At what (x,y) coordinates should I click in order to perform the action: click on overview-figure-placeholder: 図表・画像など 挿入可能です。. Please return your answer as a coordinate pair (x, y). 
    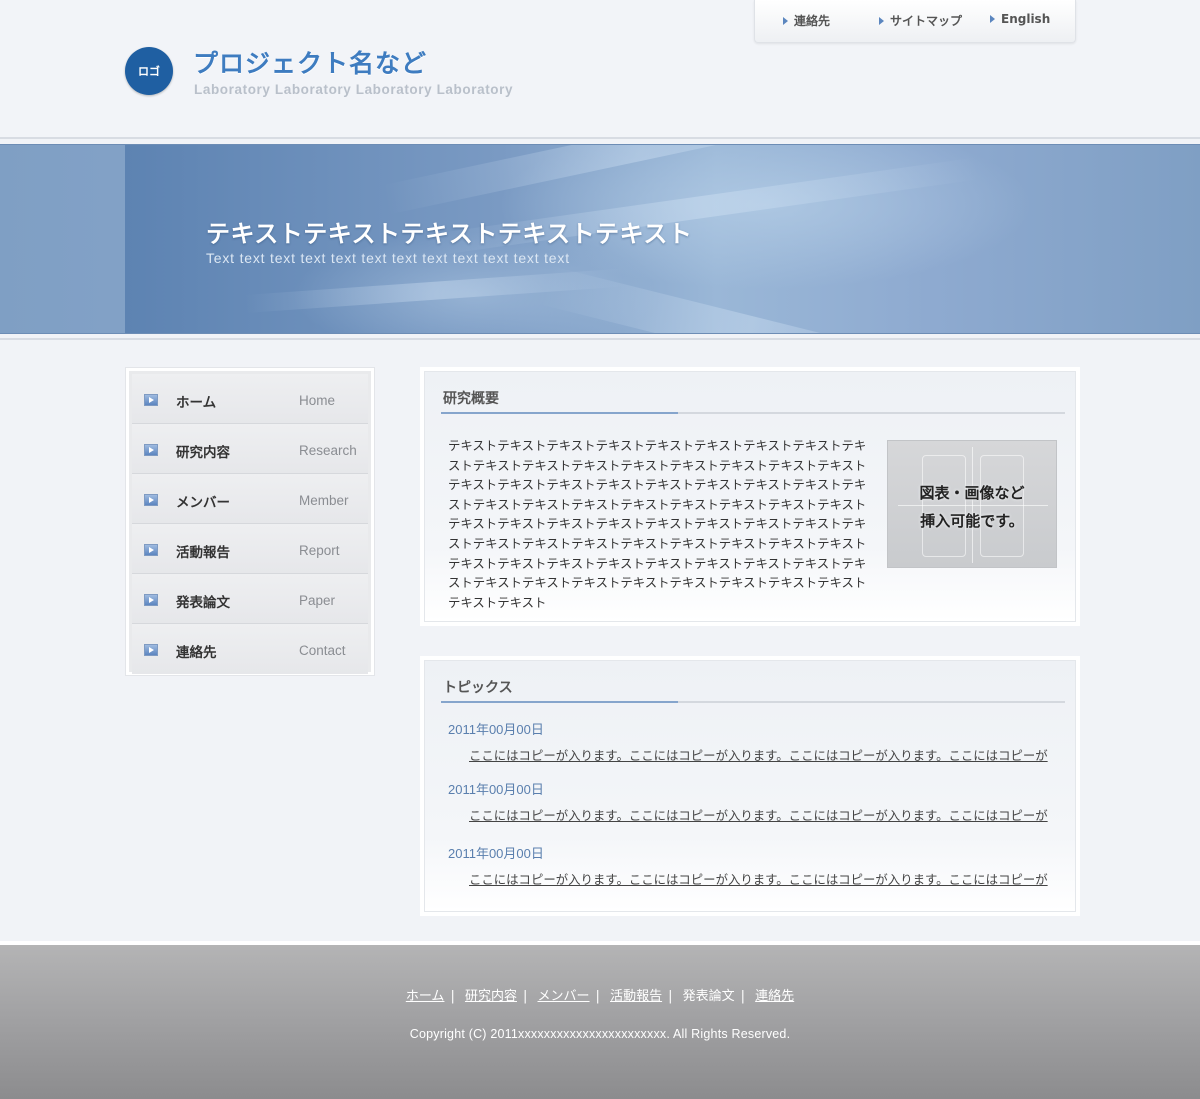
    Looking at the image, I should click on (972, 504).